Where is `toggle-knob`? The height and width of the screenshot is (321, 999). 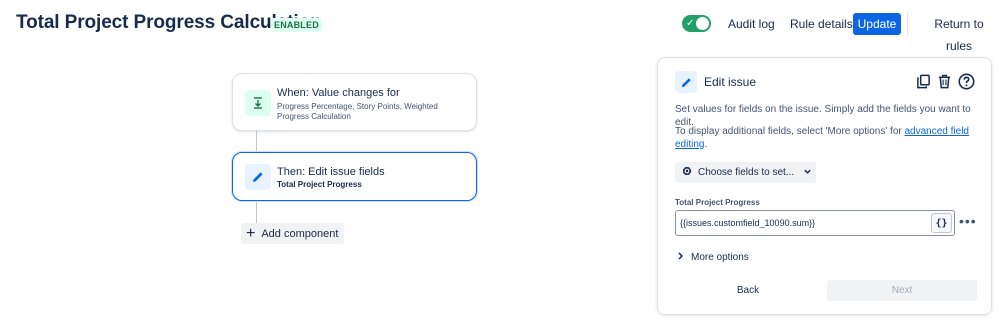 toggle-knob is located at coordinates (702, 23).